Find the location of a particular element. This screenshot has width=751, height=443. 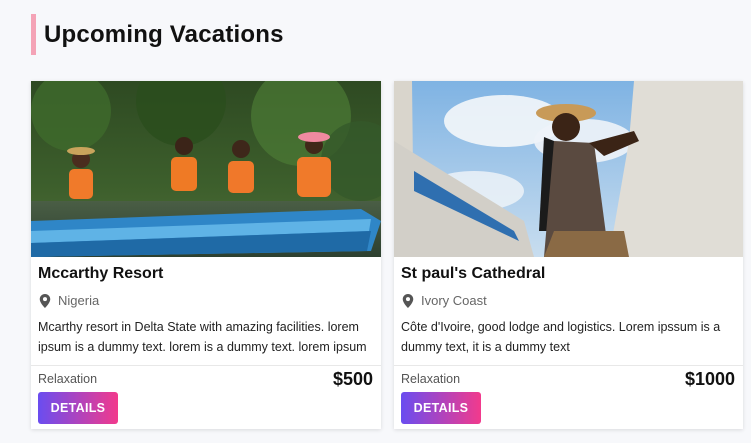

card-price: $500 is located at coordinates (352, 379).